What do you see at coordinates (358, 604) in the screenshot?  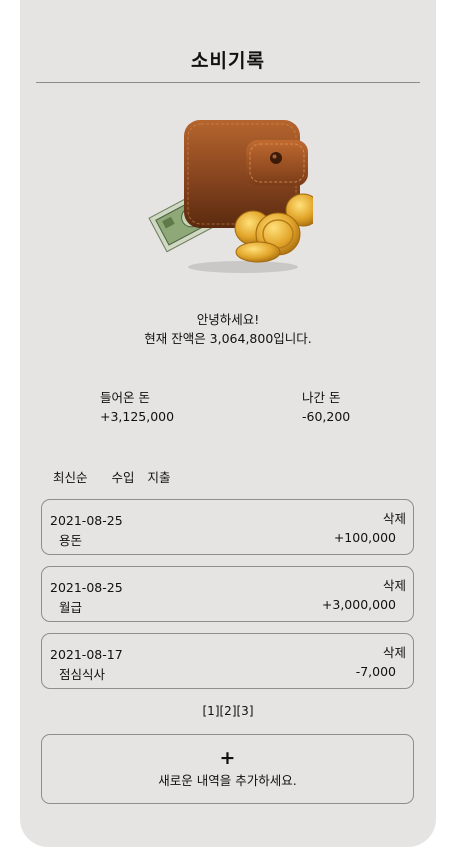 I see `record-amount: +3,000,000` at bounding box center [358, 604].